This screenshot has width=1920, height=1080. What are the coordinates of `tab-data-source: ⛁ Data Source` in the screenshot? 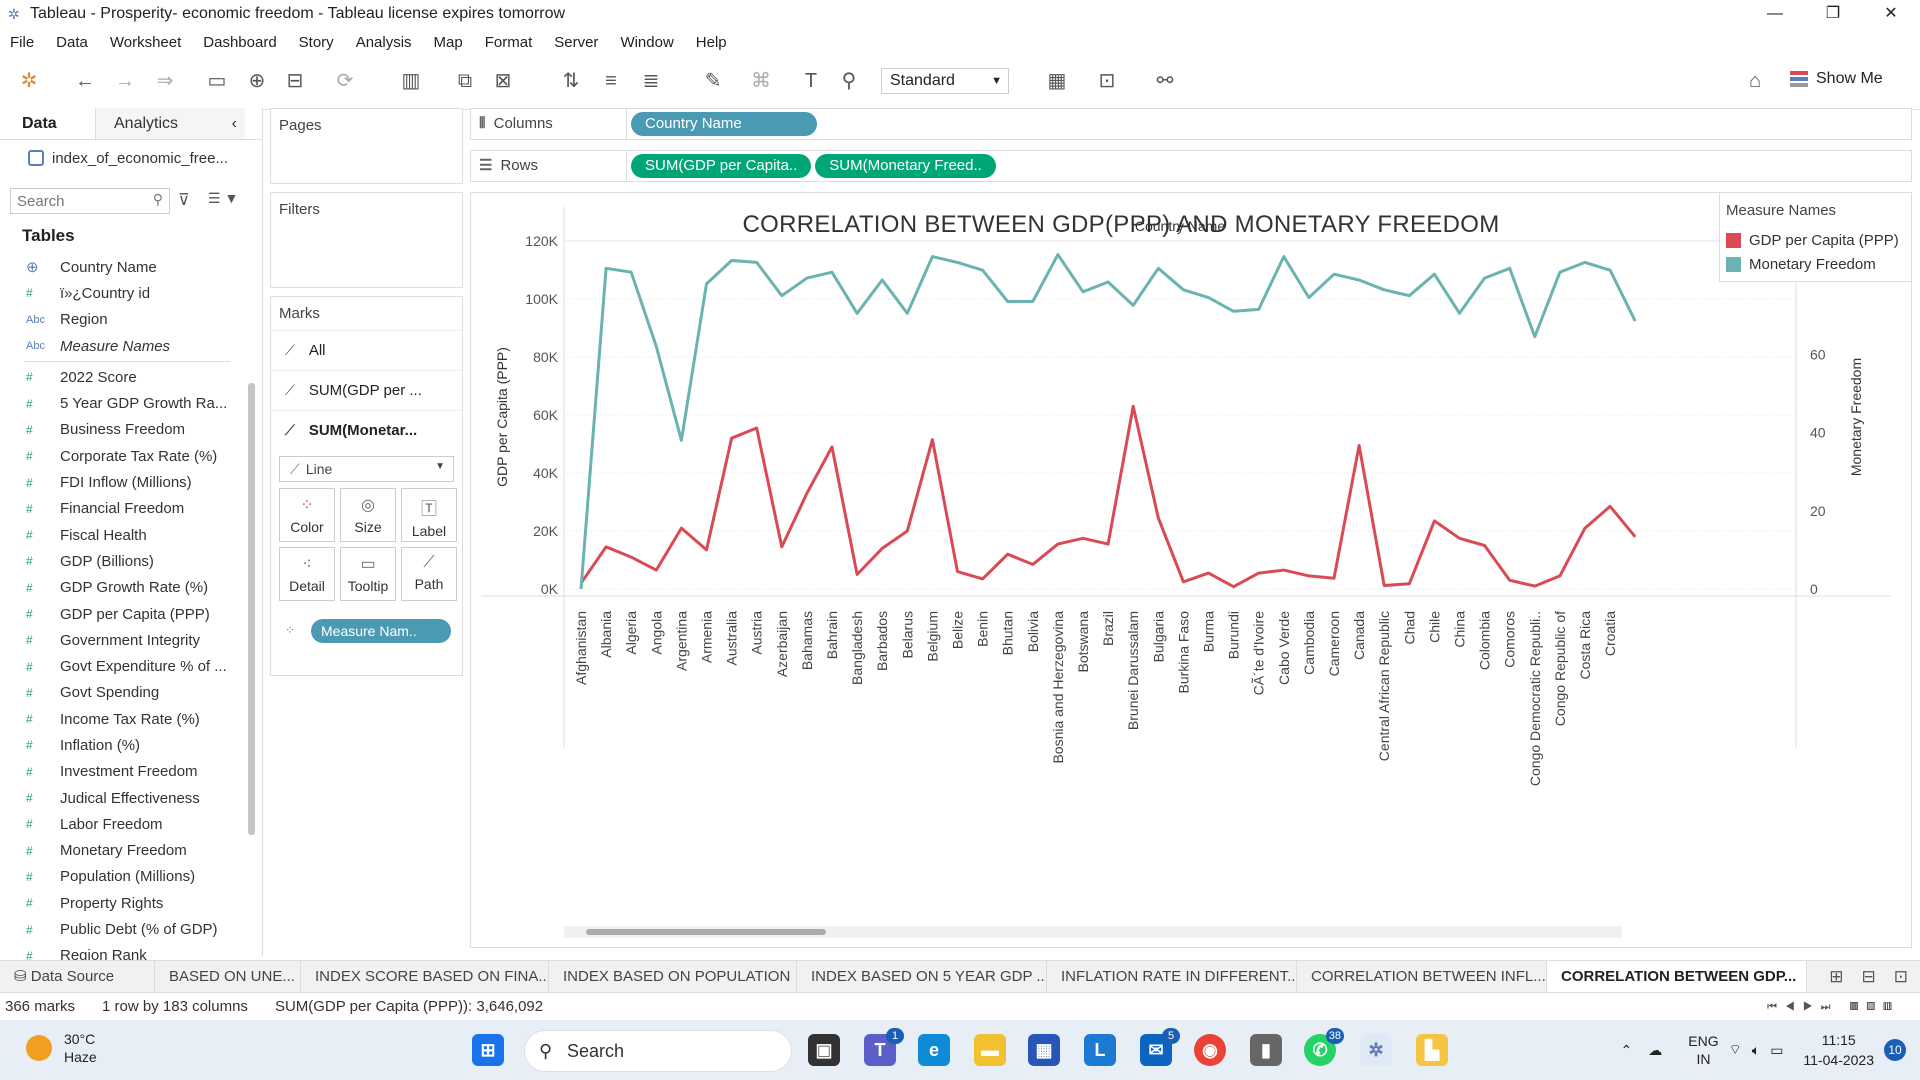 It's located at (77, 976).